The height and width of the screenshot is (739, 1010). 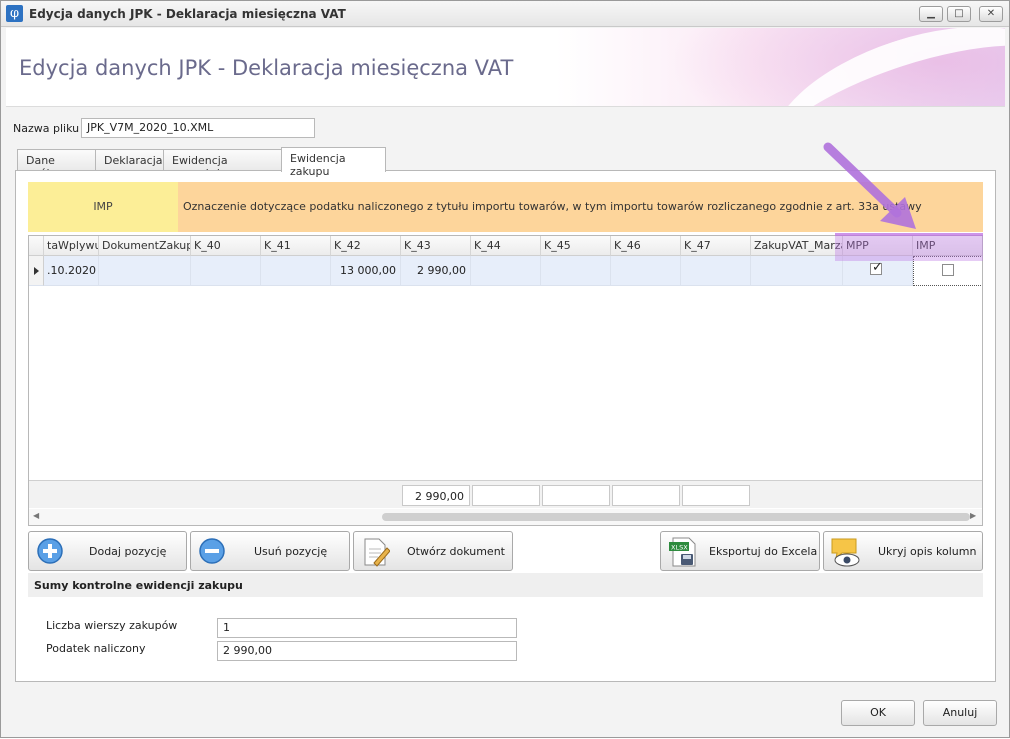 What do you see at coordinates (222, 164) in the screenshot?
I see `tab-ewidencja-sprzedazy: Ewidencja sprzedaży` at bounding box center [222, 164].